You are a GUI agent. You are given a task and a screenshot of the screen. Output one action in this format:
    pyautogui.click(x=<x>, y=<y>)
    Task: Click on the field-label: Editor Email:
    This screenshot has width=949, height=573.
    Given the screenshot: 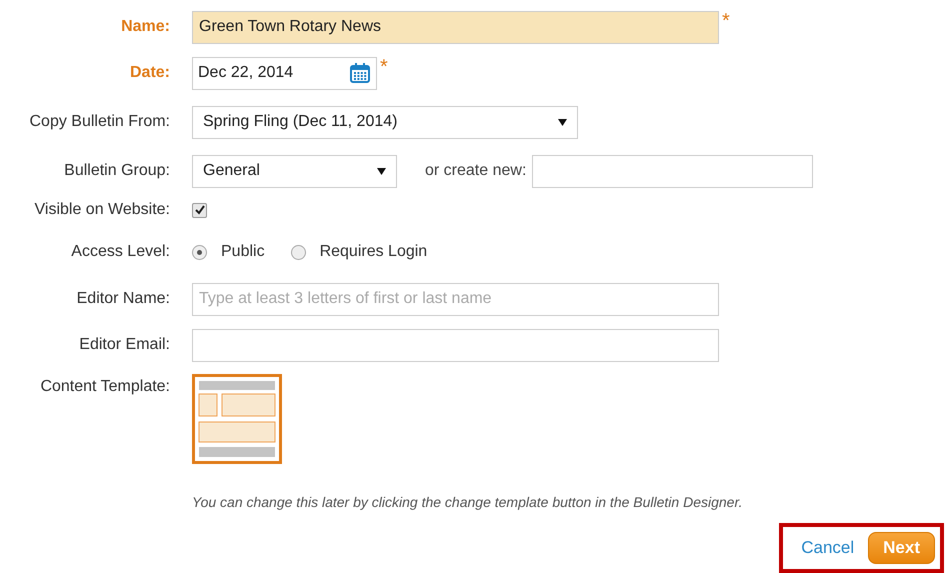 What is the action you would take?
    pyautogui.click(x=124, y=345)
    